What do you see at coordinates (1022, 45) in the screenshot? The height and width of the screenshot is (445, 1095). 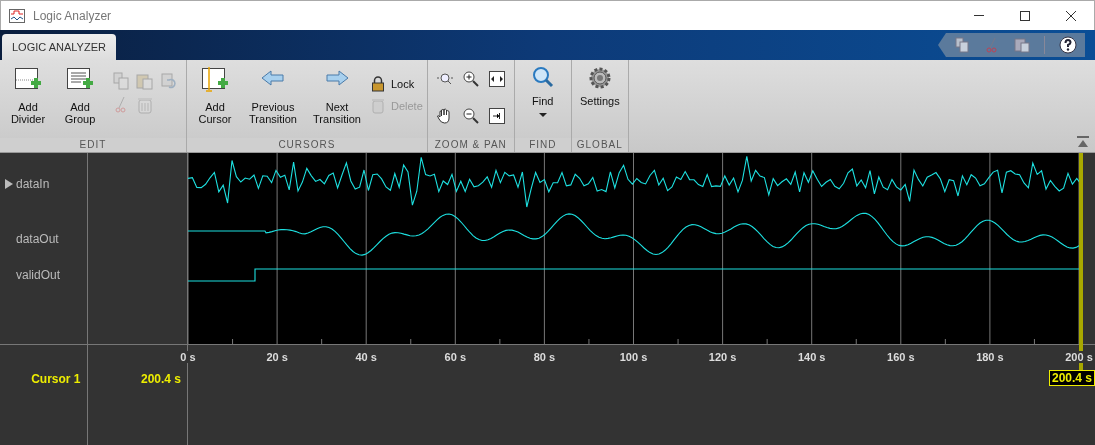 I see `paste-icon` at bounding box center [1022, 45].